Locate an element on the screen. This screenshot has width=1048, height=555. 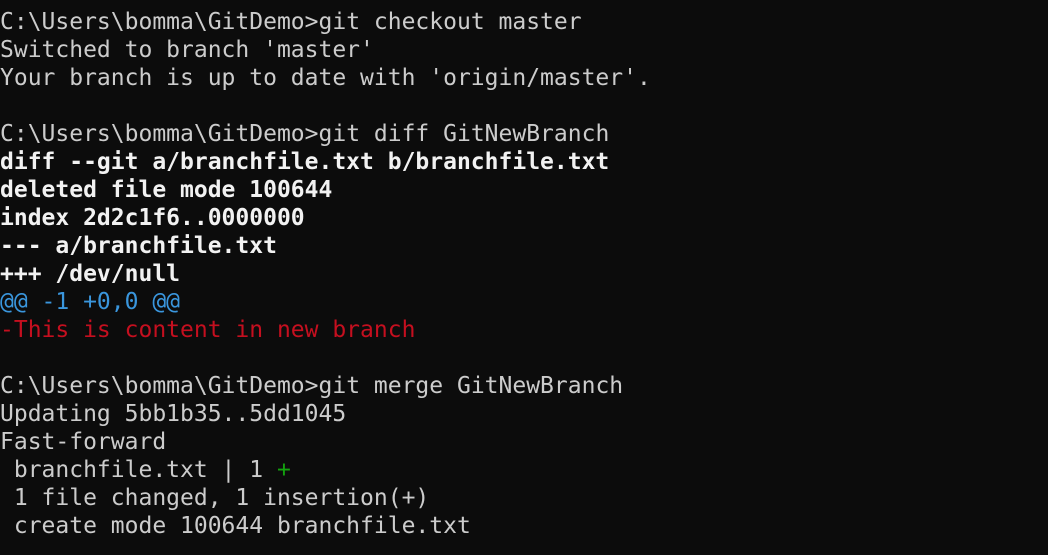
diffstat-plus-marker: + is located at coordinates (283, 470).